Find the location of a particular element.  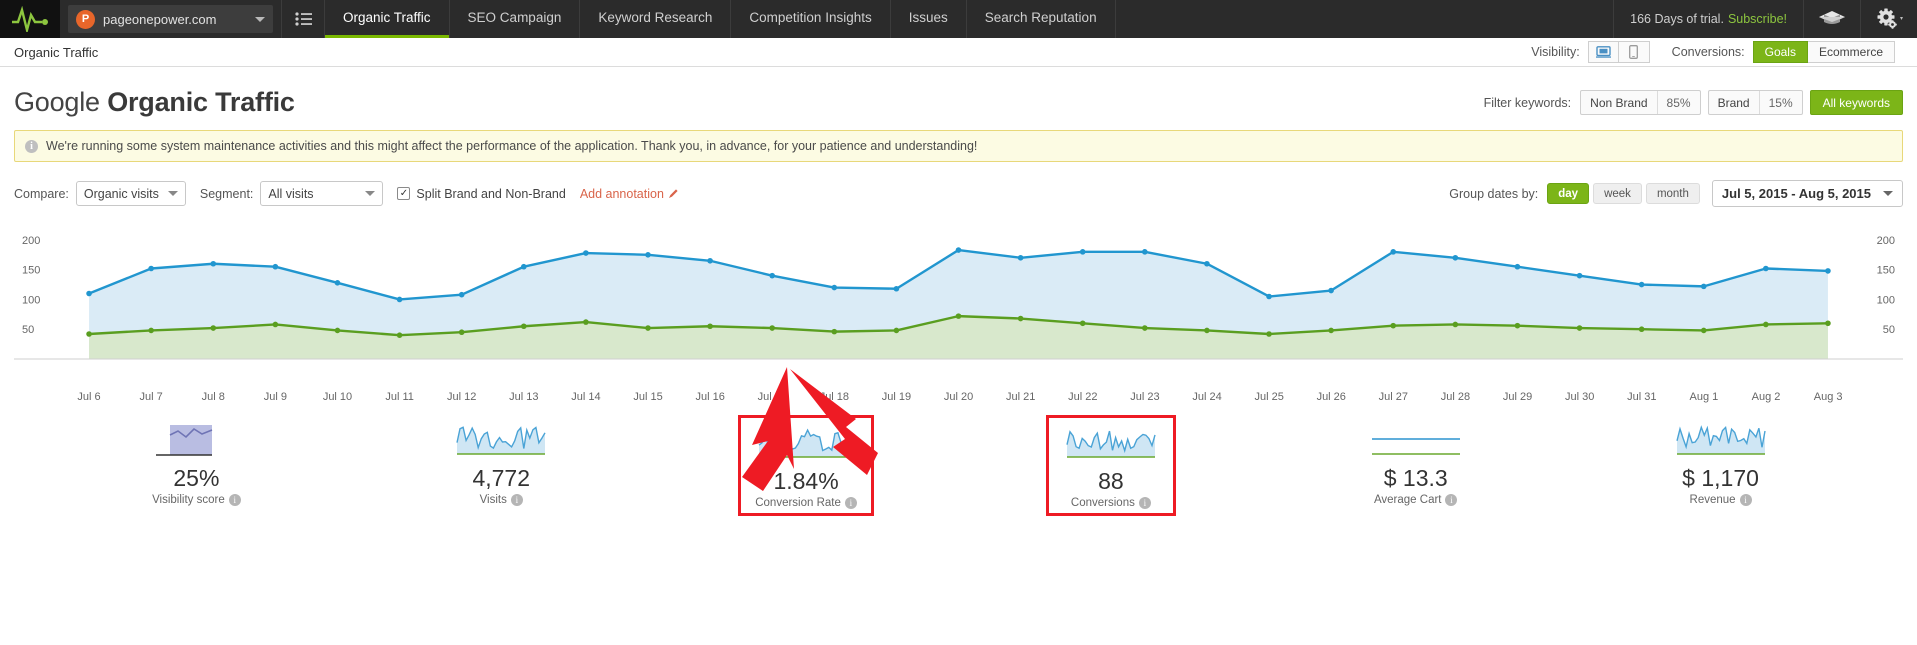

pulse-logo-icon is located at coordinates (30, 19).